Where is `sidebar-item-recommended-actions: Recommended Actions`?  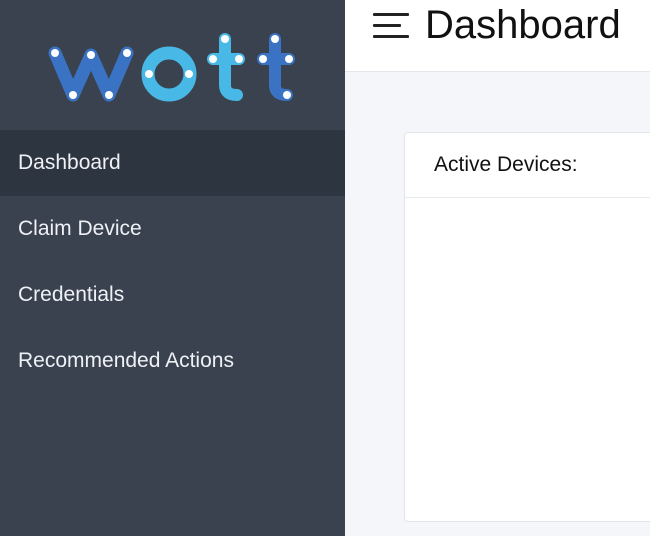
sidebar-item-recommended-actions: Recommended Actions is located at coordinates (172, 361).